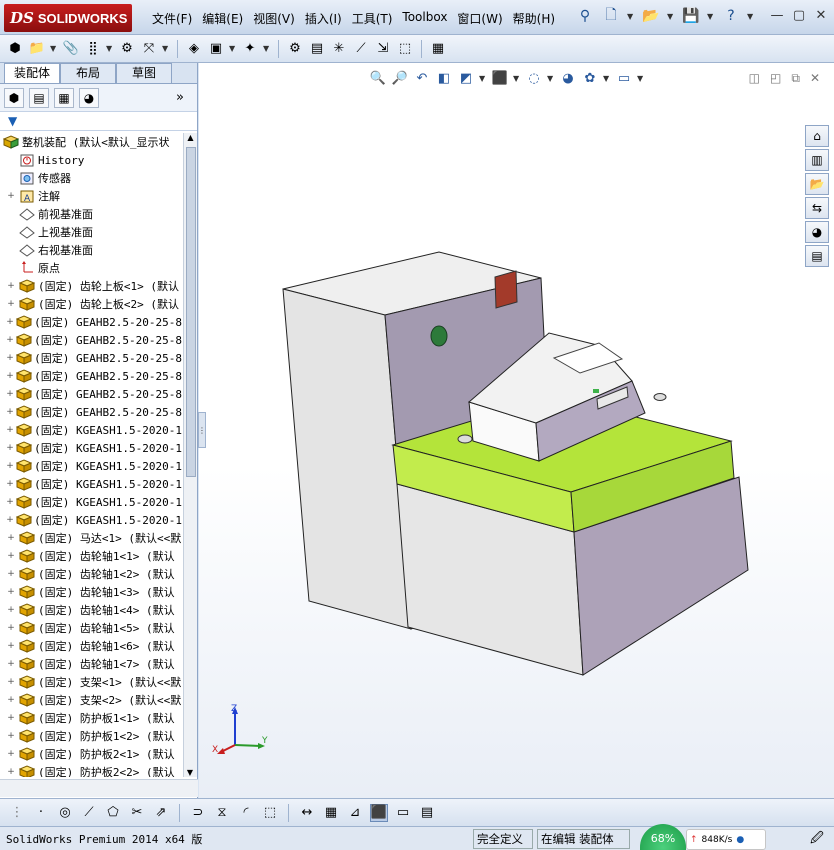 The height and width of the screenshot is (850, 834). I want to click on more-panels-icon: », so click(180, 97).